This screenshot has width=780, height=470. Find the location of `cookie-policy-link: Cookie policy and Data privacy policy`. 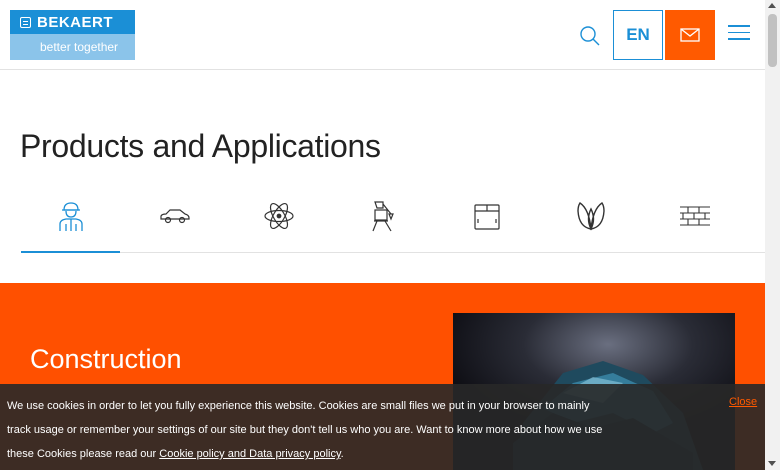

cookie-policy-link: Cookie policy and Data privacy policy is located at coordinates (249, 454).